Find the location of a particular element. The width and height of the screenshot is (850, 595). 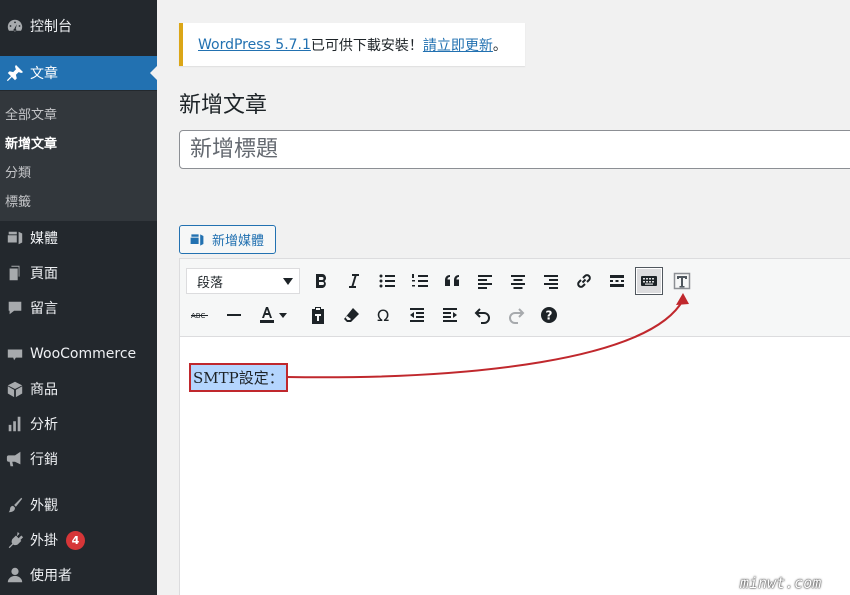

posts-submenu: 全部文章 新增文章 分類 標籤 is located at coordinates (78, 156).